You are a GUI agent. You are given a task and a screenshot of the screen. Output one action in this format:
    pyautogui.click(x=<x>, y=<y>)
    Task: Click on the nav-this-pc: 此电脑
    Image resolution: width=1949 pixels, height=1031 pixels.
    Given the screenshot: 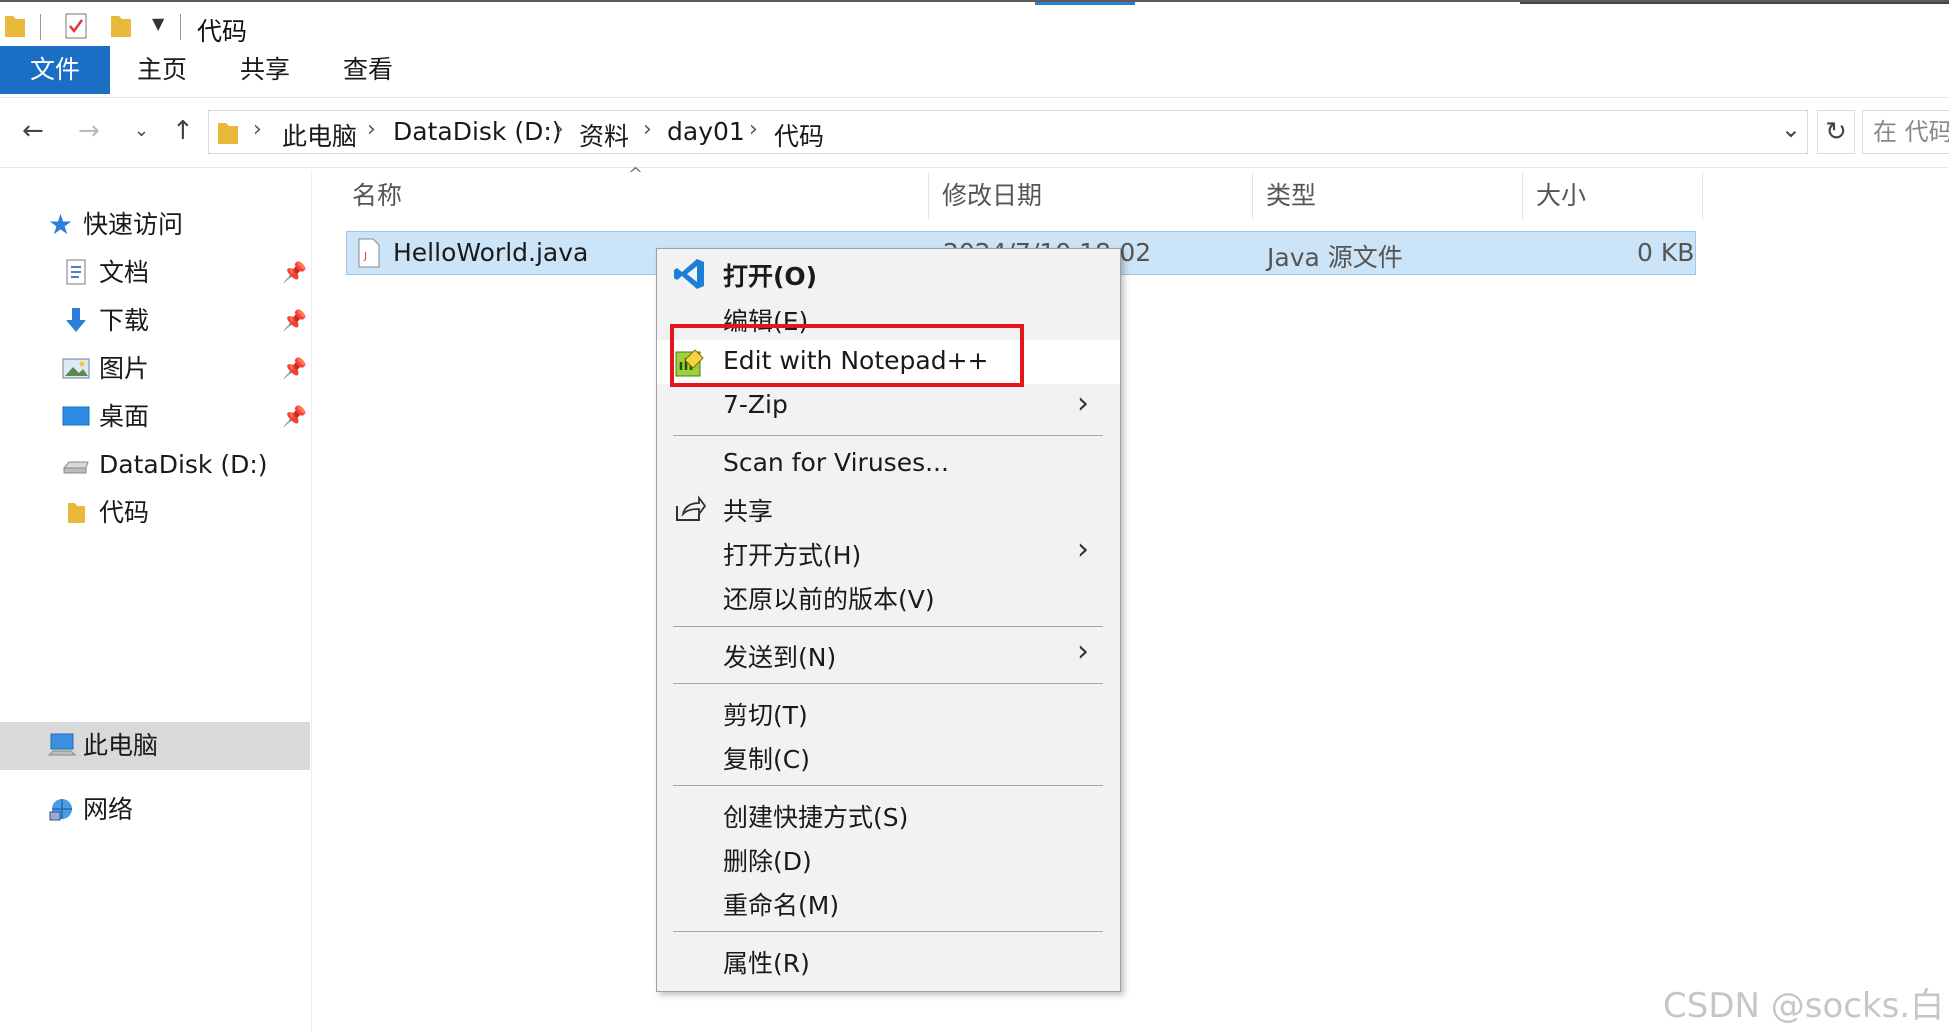 What is the action you would take?
    pyautogui.click(x=178, y=746)
    